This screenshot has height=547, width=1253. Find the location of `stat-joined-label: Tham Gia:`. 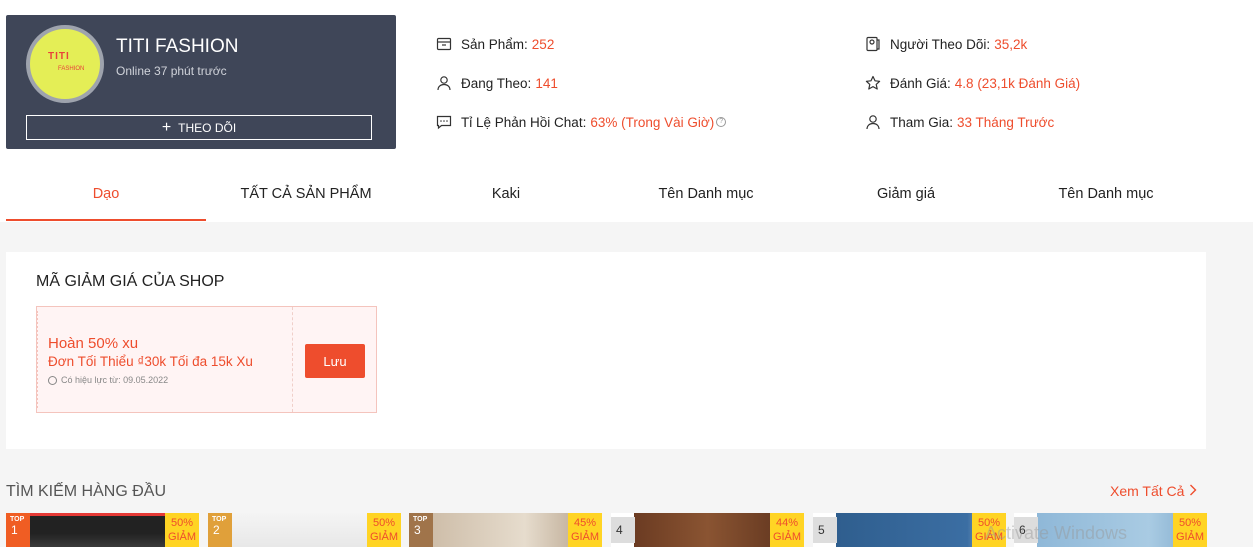

stat-joined-label: Tham Gia: is located at coordinates (922, 122).